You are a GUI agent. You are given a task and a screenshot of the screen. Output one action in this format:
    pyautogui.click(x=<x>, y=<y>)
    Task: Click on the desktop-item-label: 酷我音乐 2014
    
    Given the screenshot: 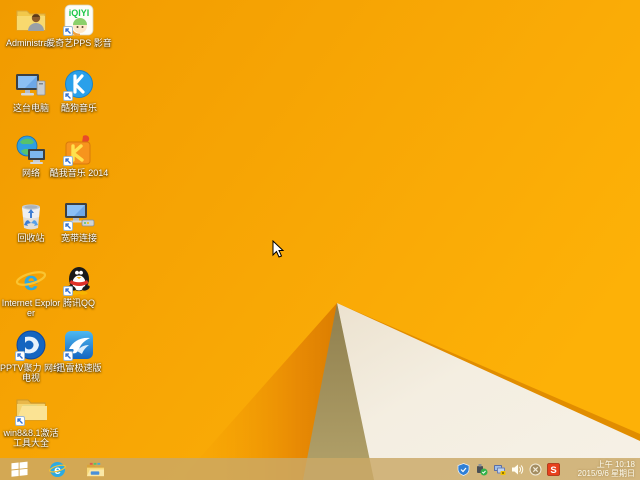 What is the action you would take?
    pyautogui.click(x=79, y=173)
    